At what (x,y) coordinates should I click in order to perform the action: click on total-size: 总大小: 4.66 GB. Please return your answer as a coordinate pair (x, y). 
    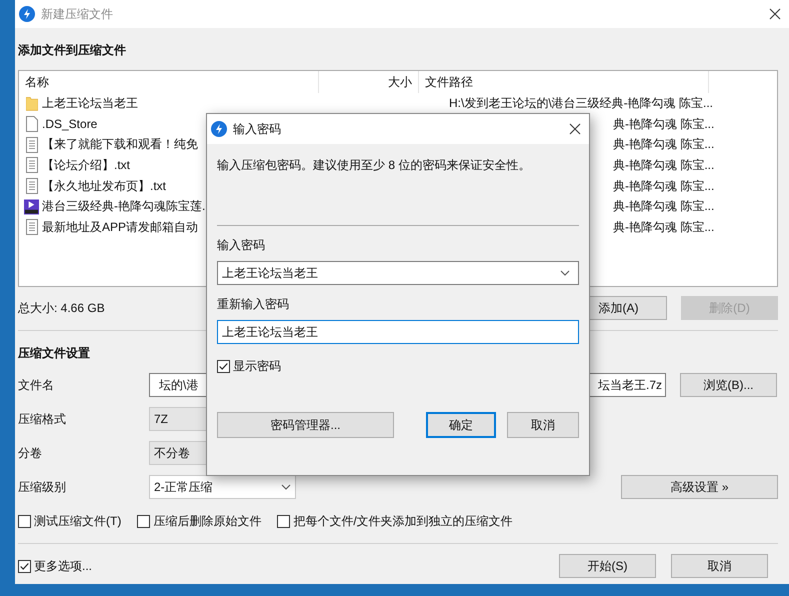
    Looking at the image, I should click on (61, 308).